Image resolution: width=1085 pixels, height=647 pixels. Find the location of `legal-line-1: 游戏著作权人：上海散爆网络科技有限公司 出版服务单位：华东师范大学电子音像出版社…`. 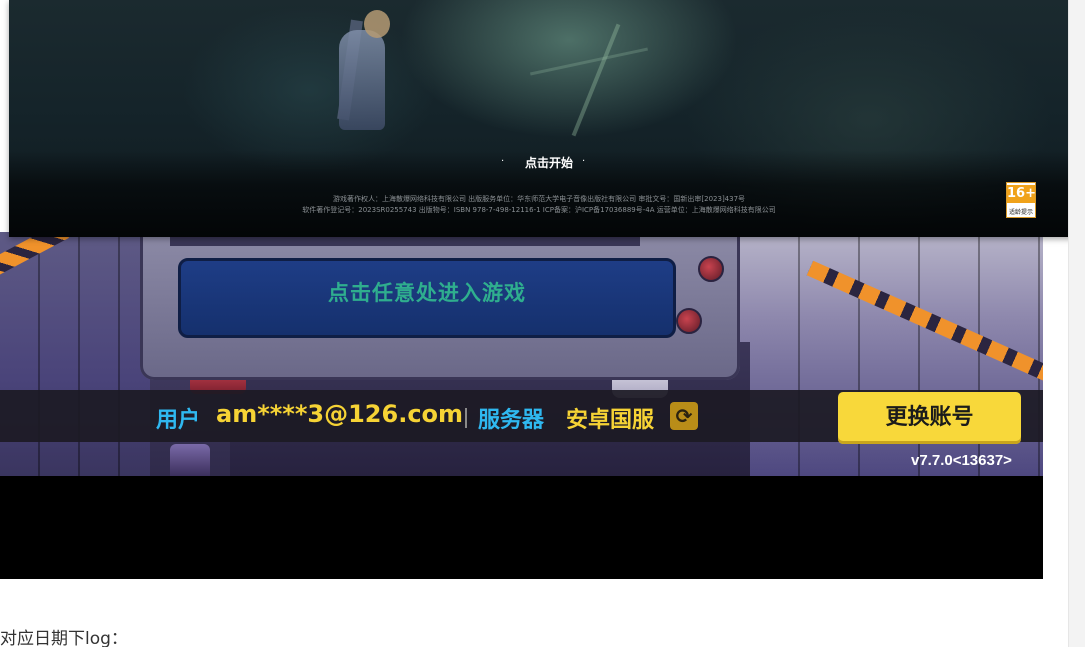

legal-line-1: 游戏著作权人：上海散爆网络科技有限公司 出版服务单位：华东师范大学电子音像出版社… is located at coordinates (539, 199).